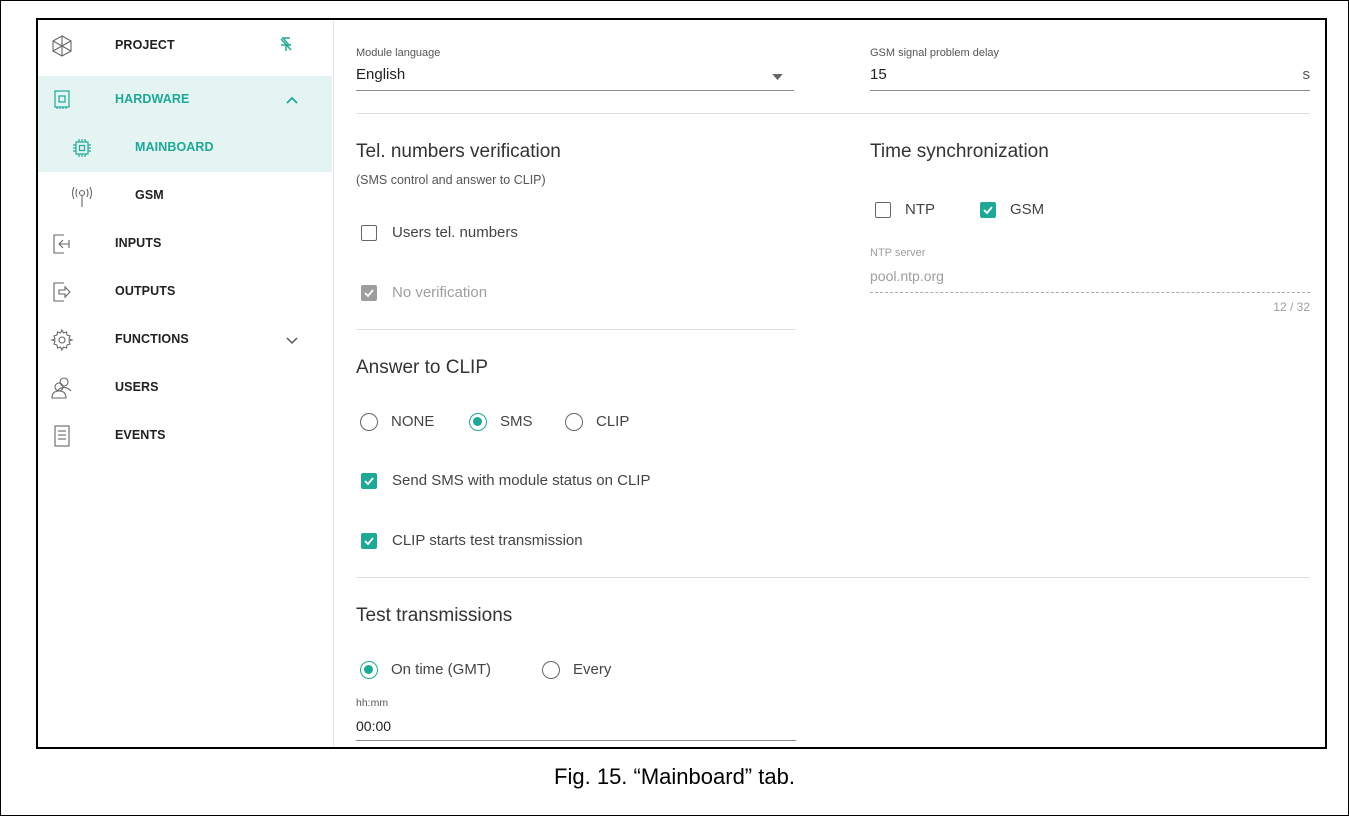 This screenshot has height=816, width=1349. Describe the element at coordinates (521, 480) in the screenshot. I see `send-sms-status-label: Send SMS with module status on CLIP` at that location.